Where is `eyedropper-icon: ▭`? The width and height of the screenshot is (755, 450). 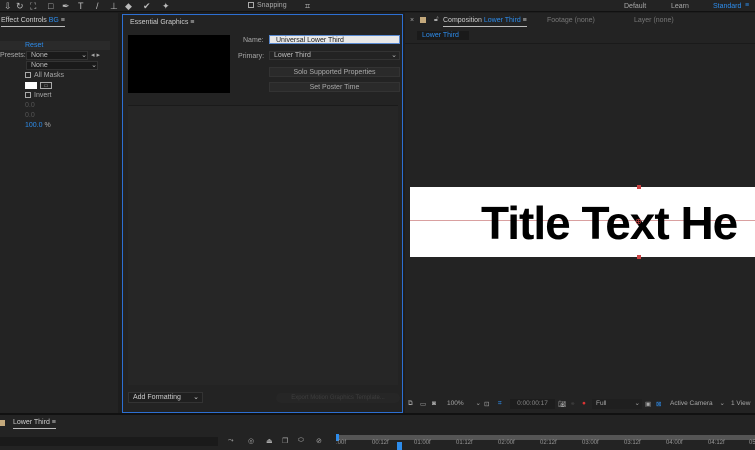
eyedropper-icon: ▭ is located at coordinates (46, 85).